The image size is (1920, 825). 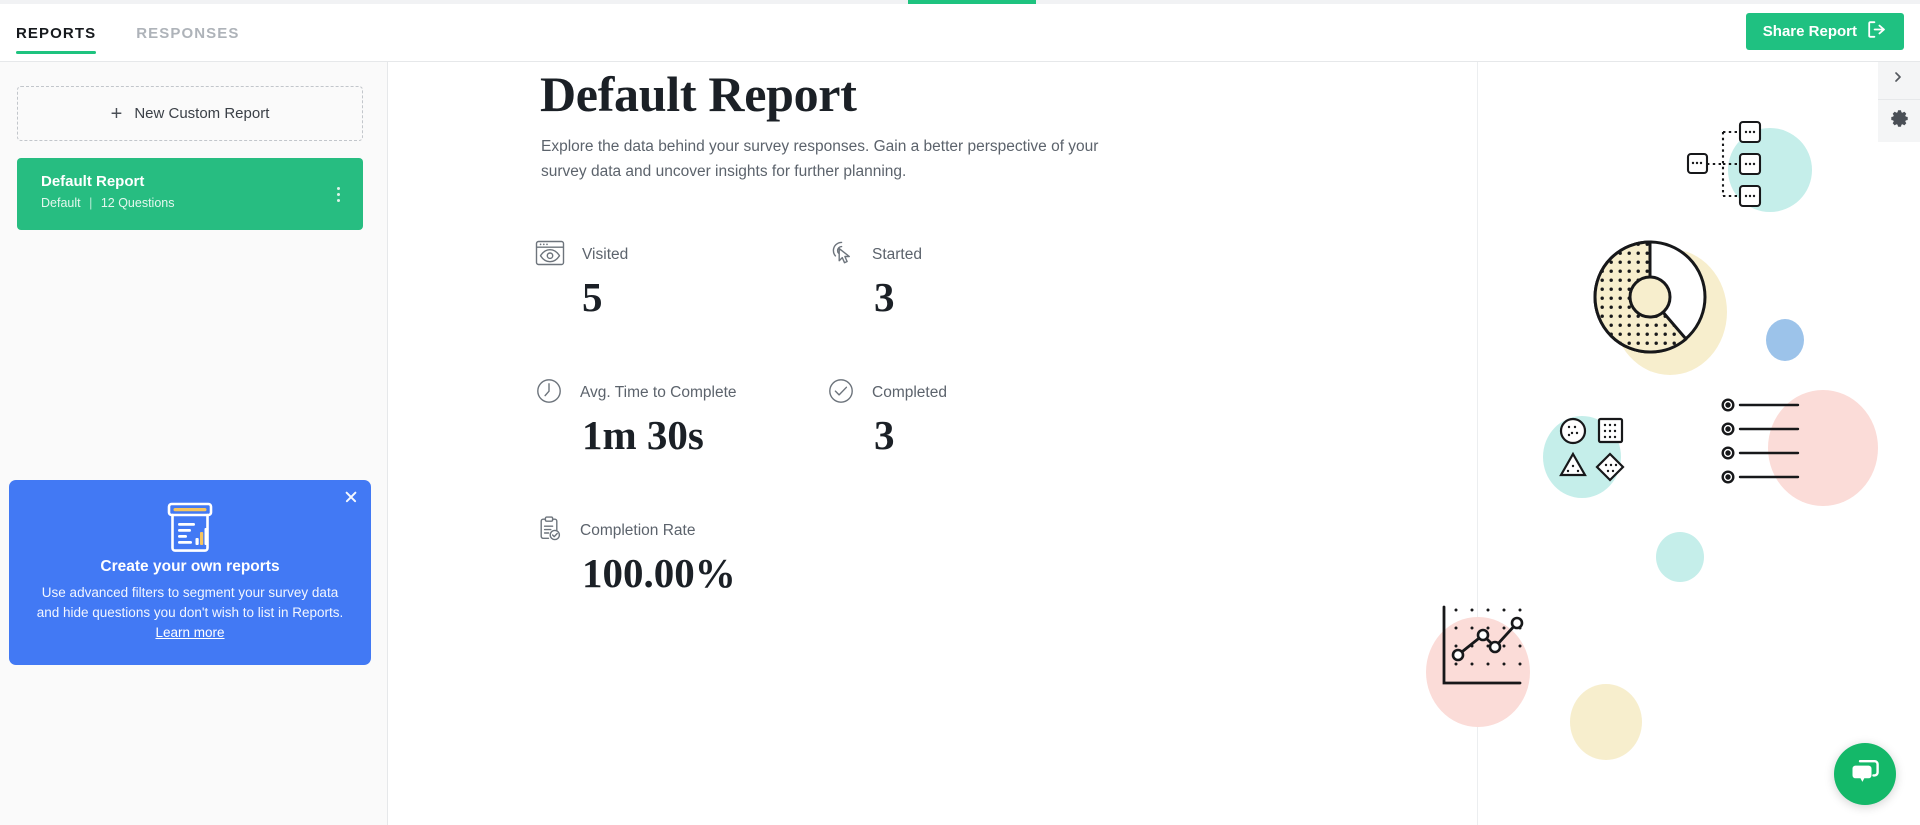 I want to click on sitemap-dots, so click(x=1723, y=164).